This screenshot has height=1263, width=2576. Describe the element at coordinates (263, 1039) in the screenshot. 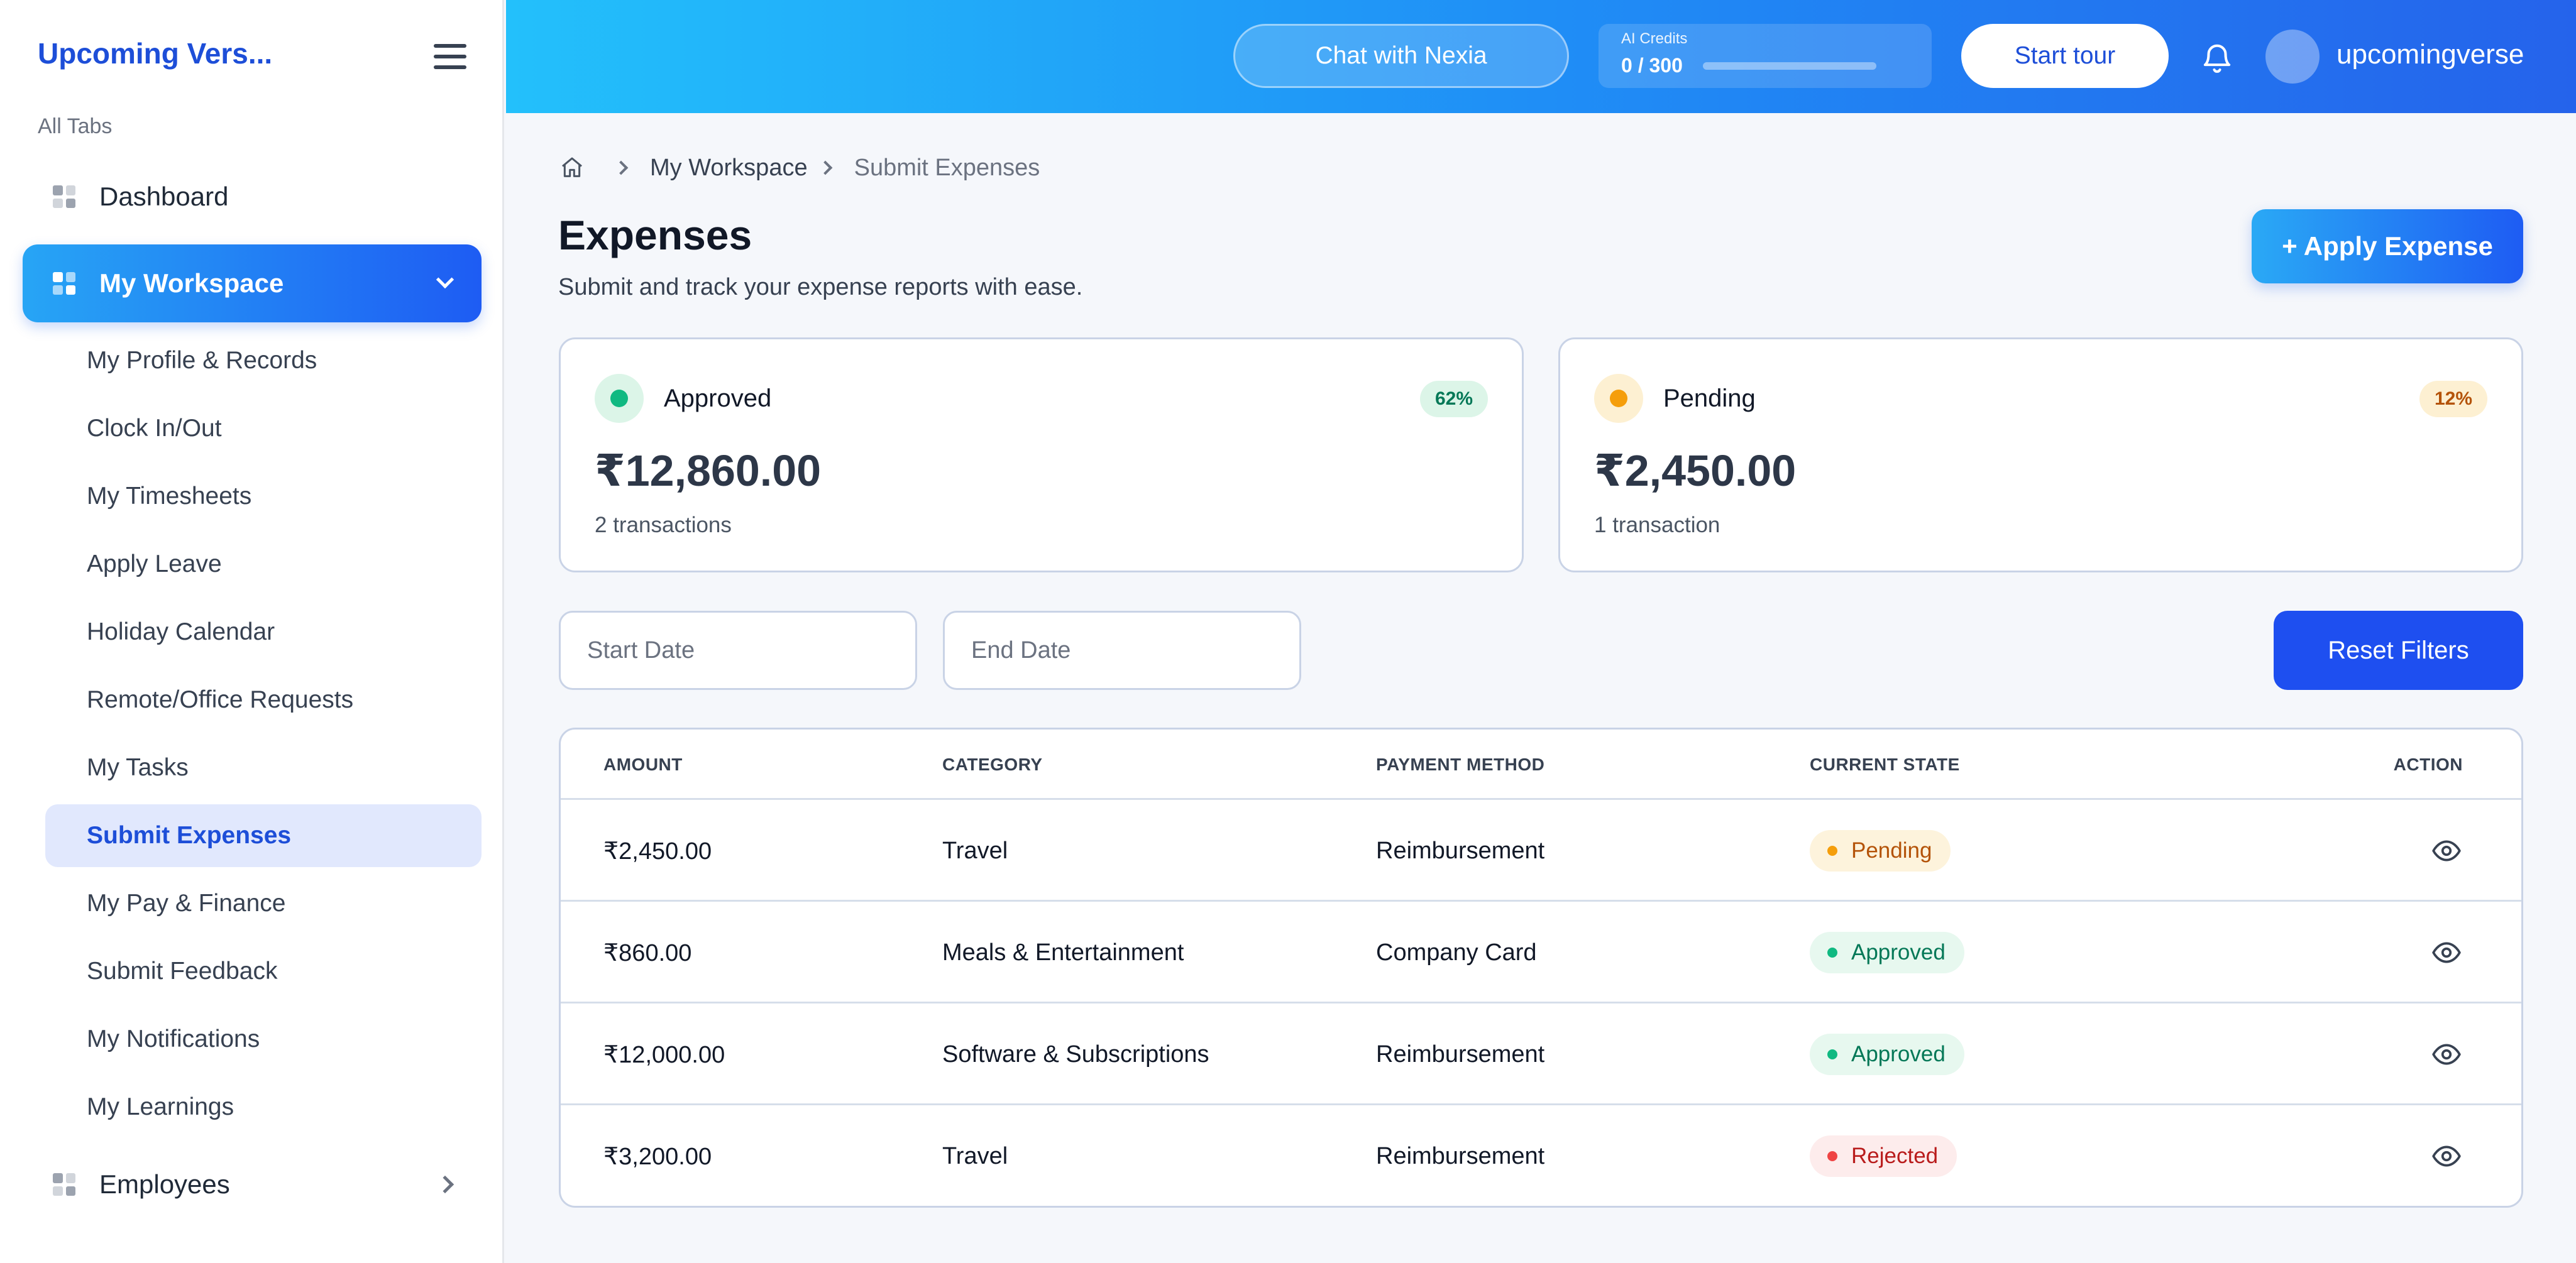

I see `sidebar-subitem-notifications: My Notifications` at that location.